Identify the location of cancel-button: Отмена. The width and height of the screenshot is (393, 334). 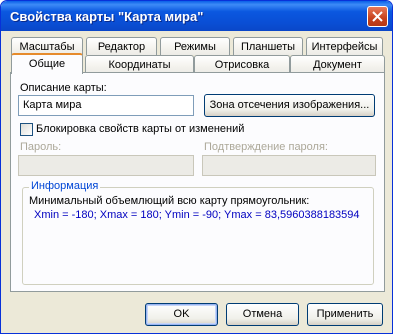
(262, 314).